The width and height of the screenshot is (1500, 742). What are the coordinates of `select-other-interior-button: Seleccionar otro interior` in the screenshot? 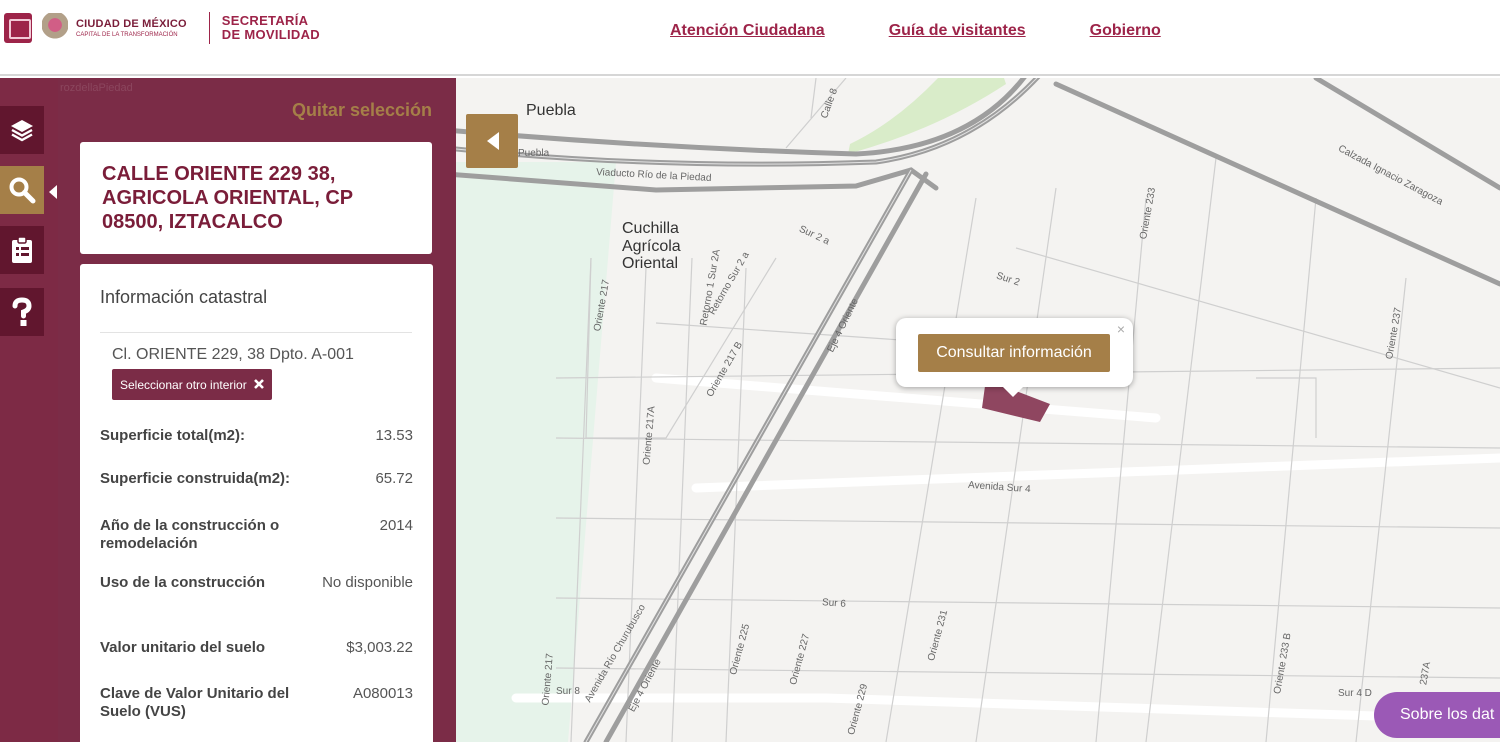 It's located at (192, 384).